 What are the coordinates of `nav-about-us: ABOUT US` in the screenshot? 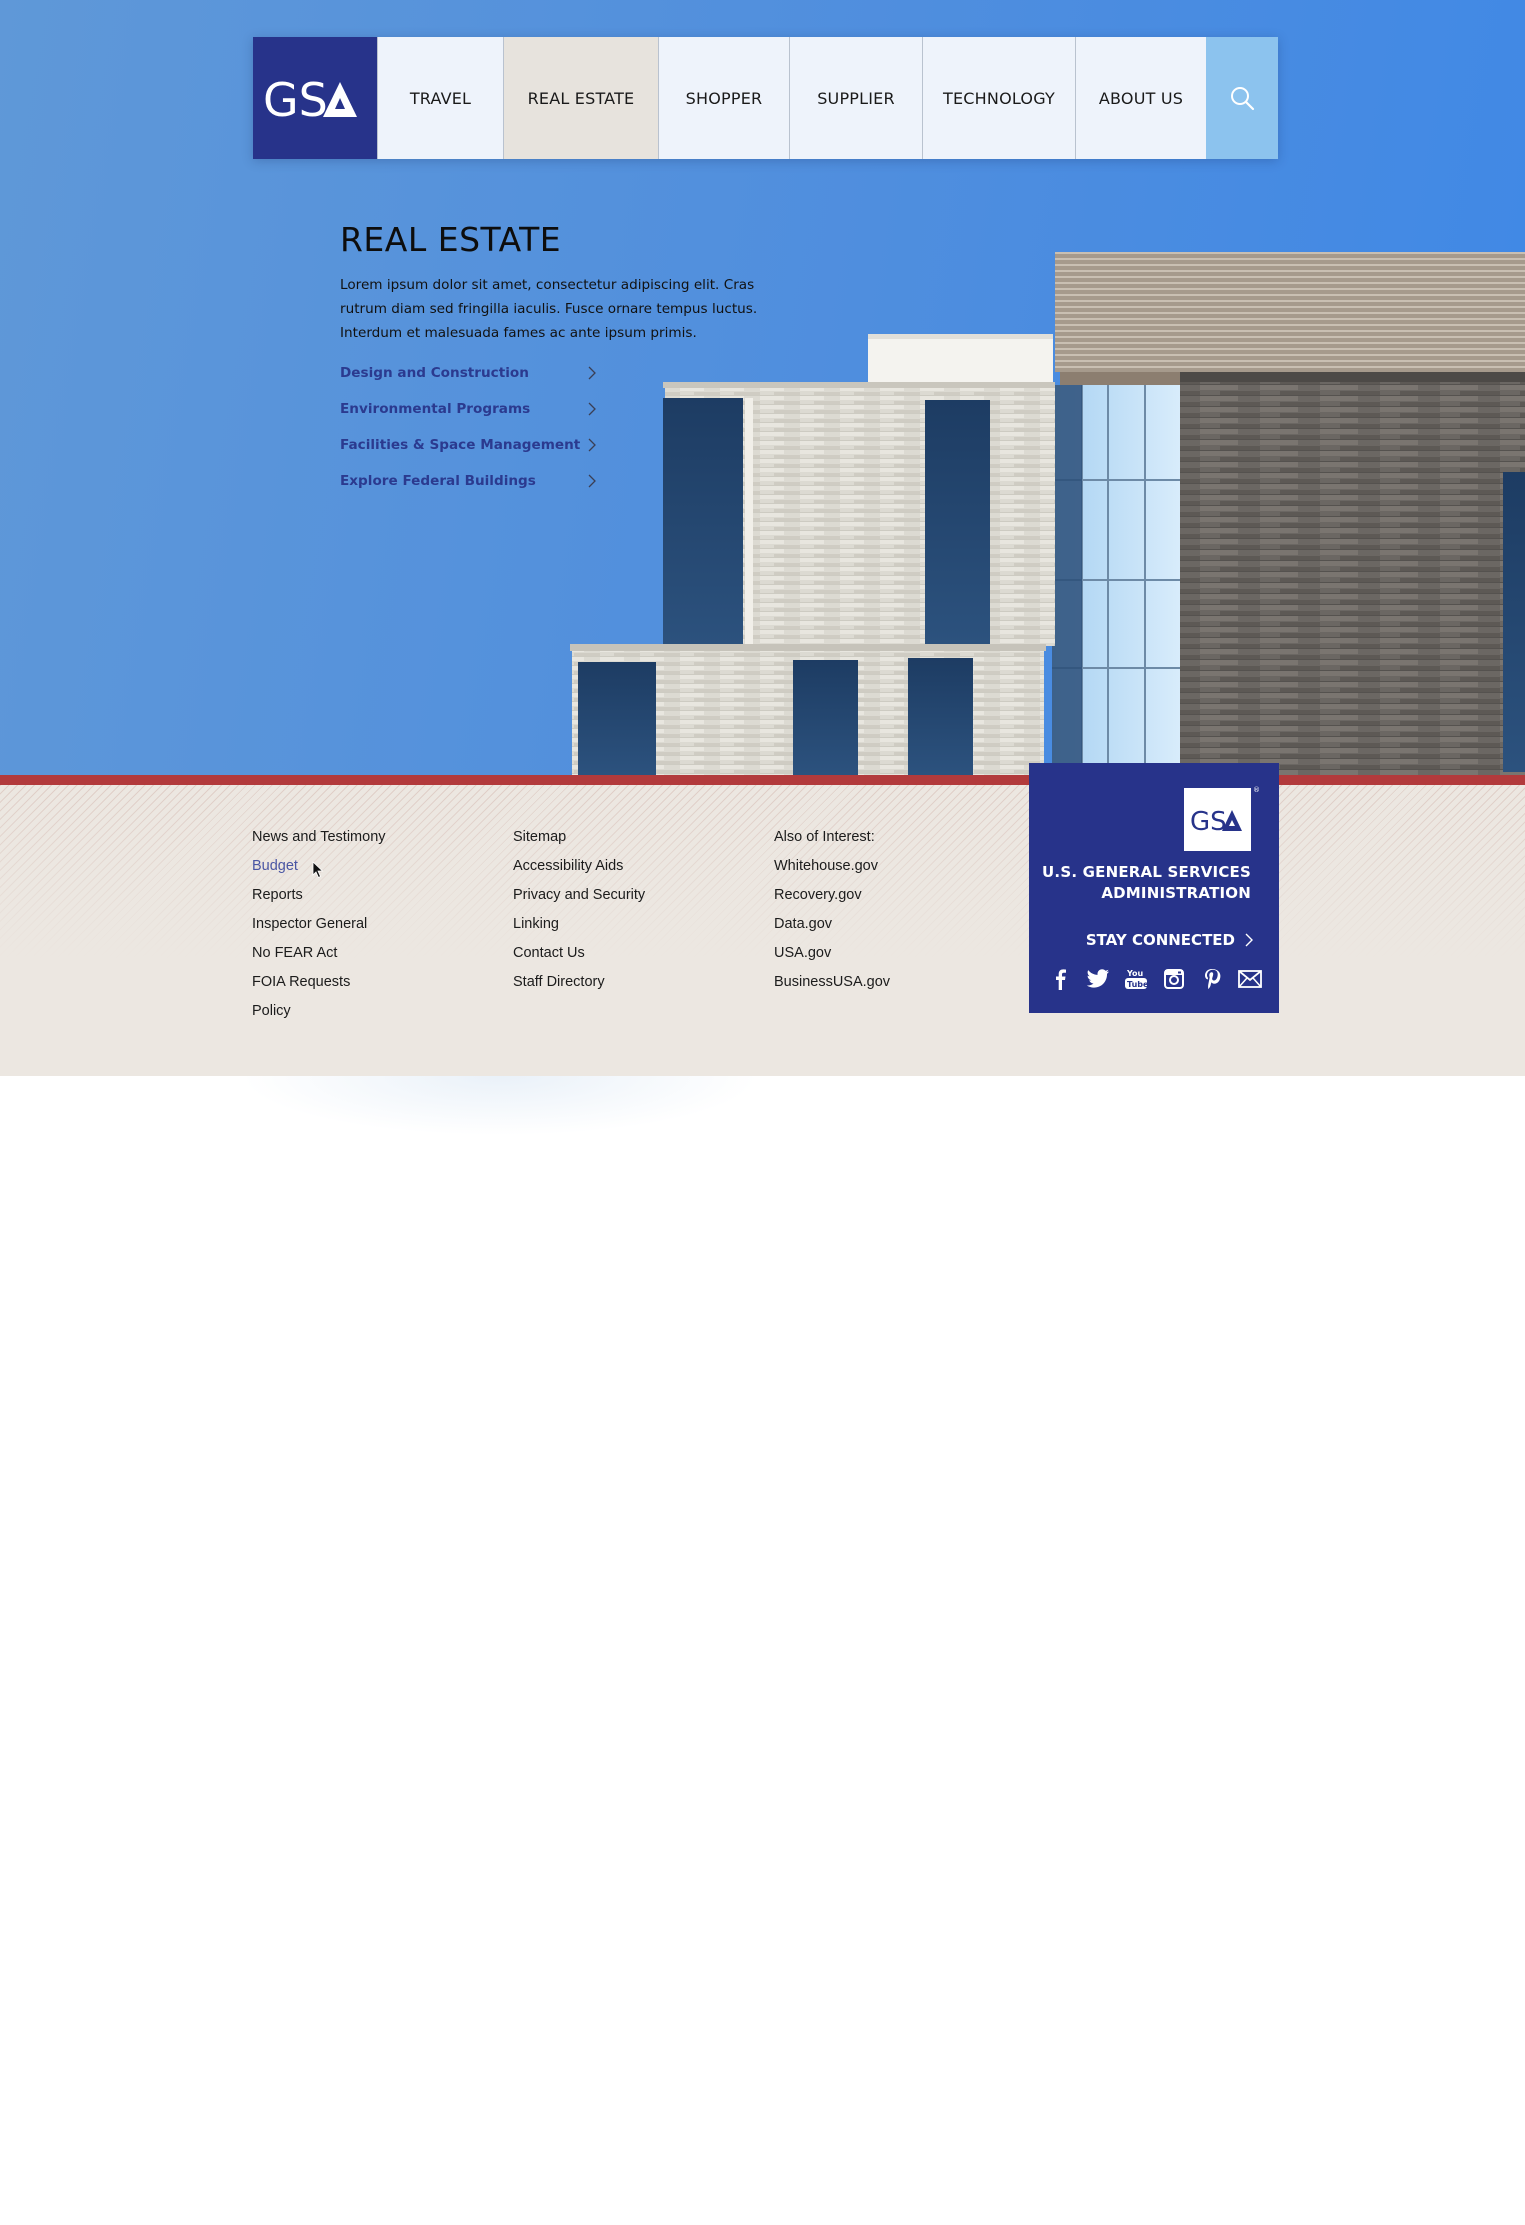 It's located at (1140, 98).